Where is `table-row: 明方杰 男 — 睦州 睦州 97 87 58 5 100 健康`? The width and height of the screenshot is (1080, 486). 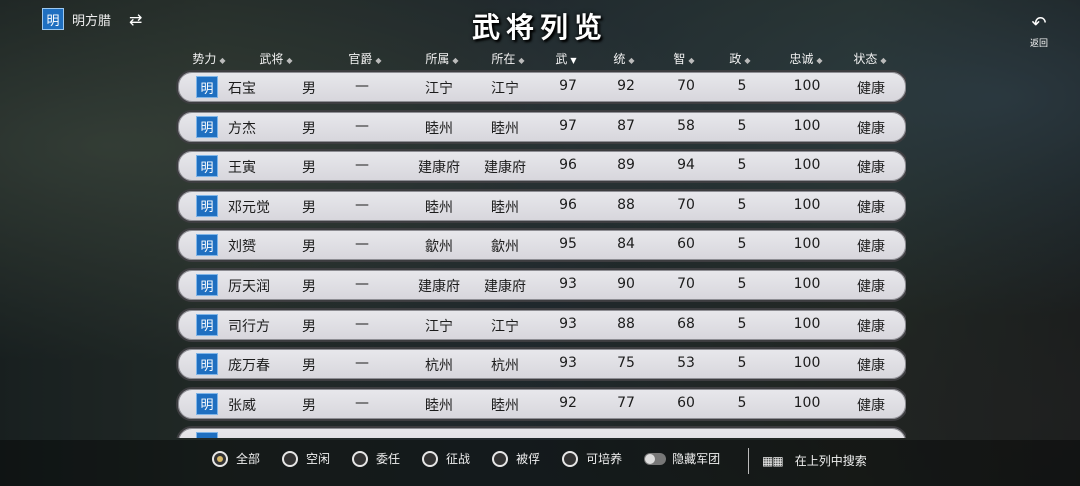 table-row: 明方杰 男 — 睦州 睦州 97 87 58 5 100 健康 is located at coordinates (541, 126).